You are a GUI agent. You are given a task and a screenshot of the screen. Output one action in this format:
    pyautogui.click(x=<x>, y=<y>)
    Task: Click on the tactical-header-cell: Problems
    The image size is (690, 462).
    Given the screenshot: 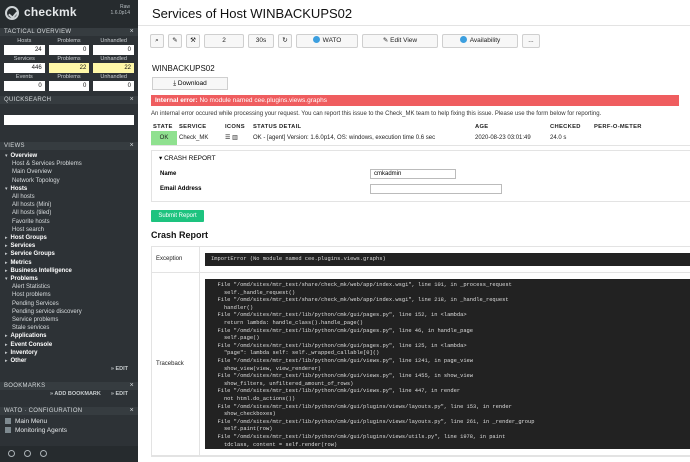 What is the action you would take?
    pyautogui.click(x=69, y=59)
    